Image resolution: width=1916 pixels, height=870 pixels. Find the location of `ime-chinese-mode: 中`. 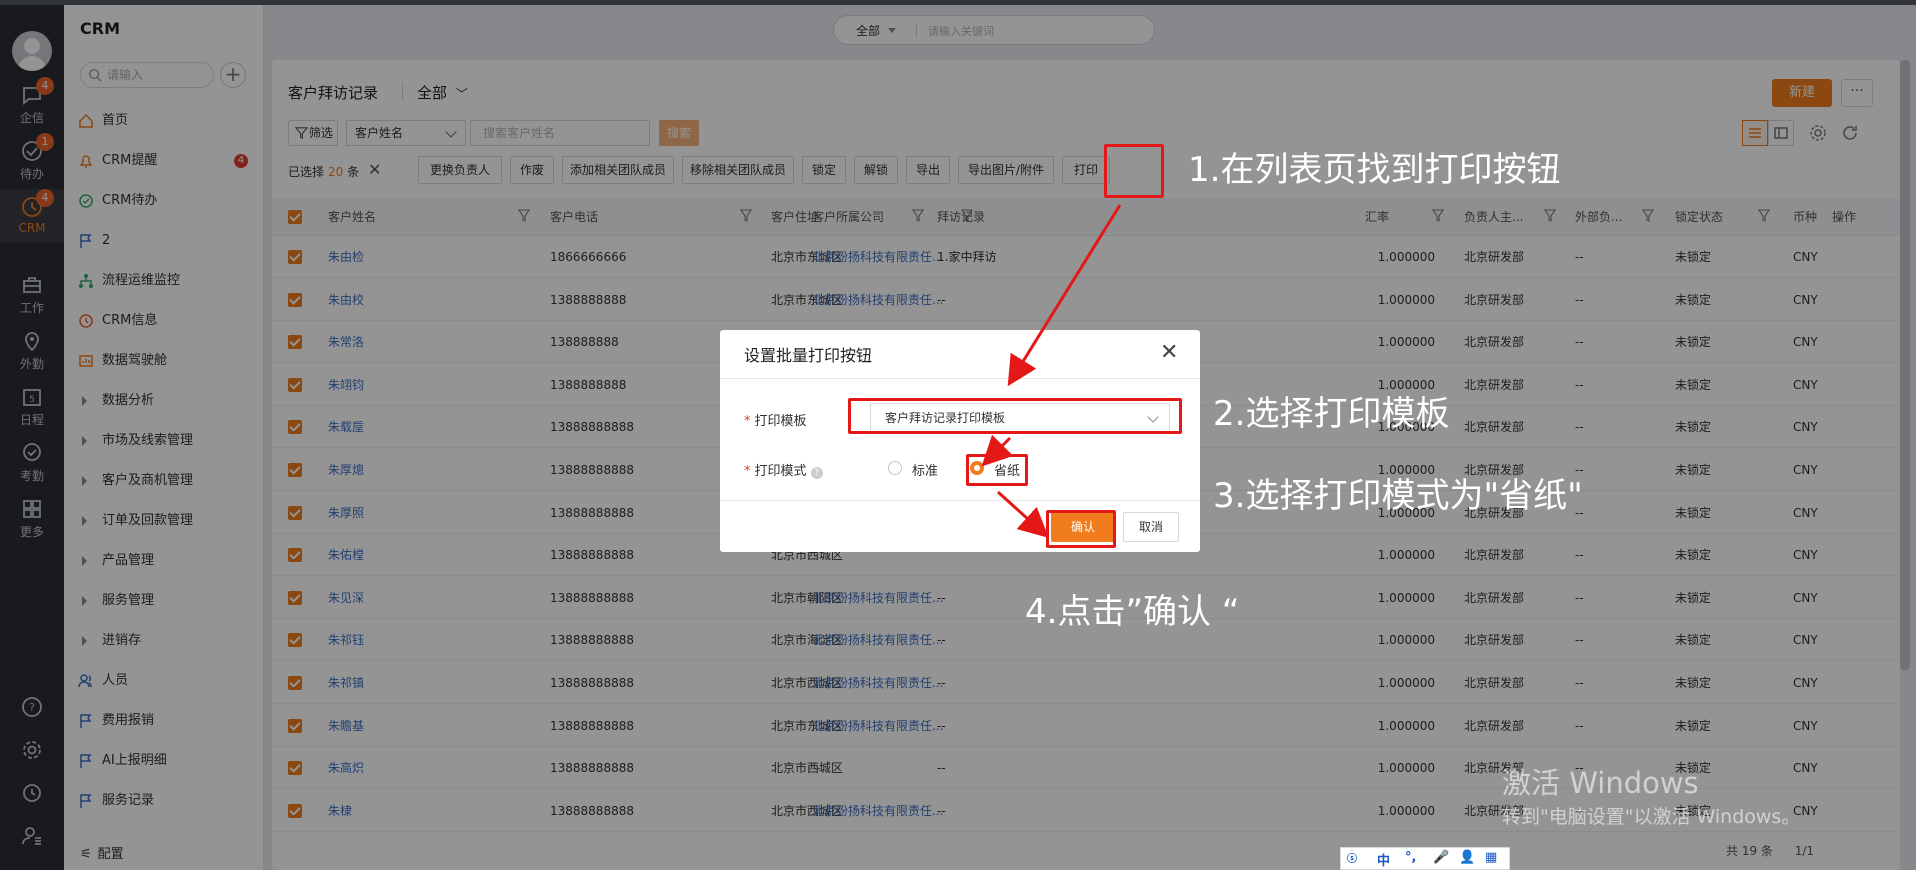

ime-chinese-mode: 中 is located at coordinates (1383, 859).